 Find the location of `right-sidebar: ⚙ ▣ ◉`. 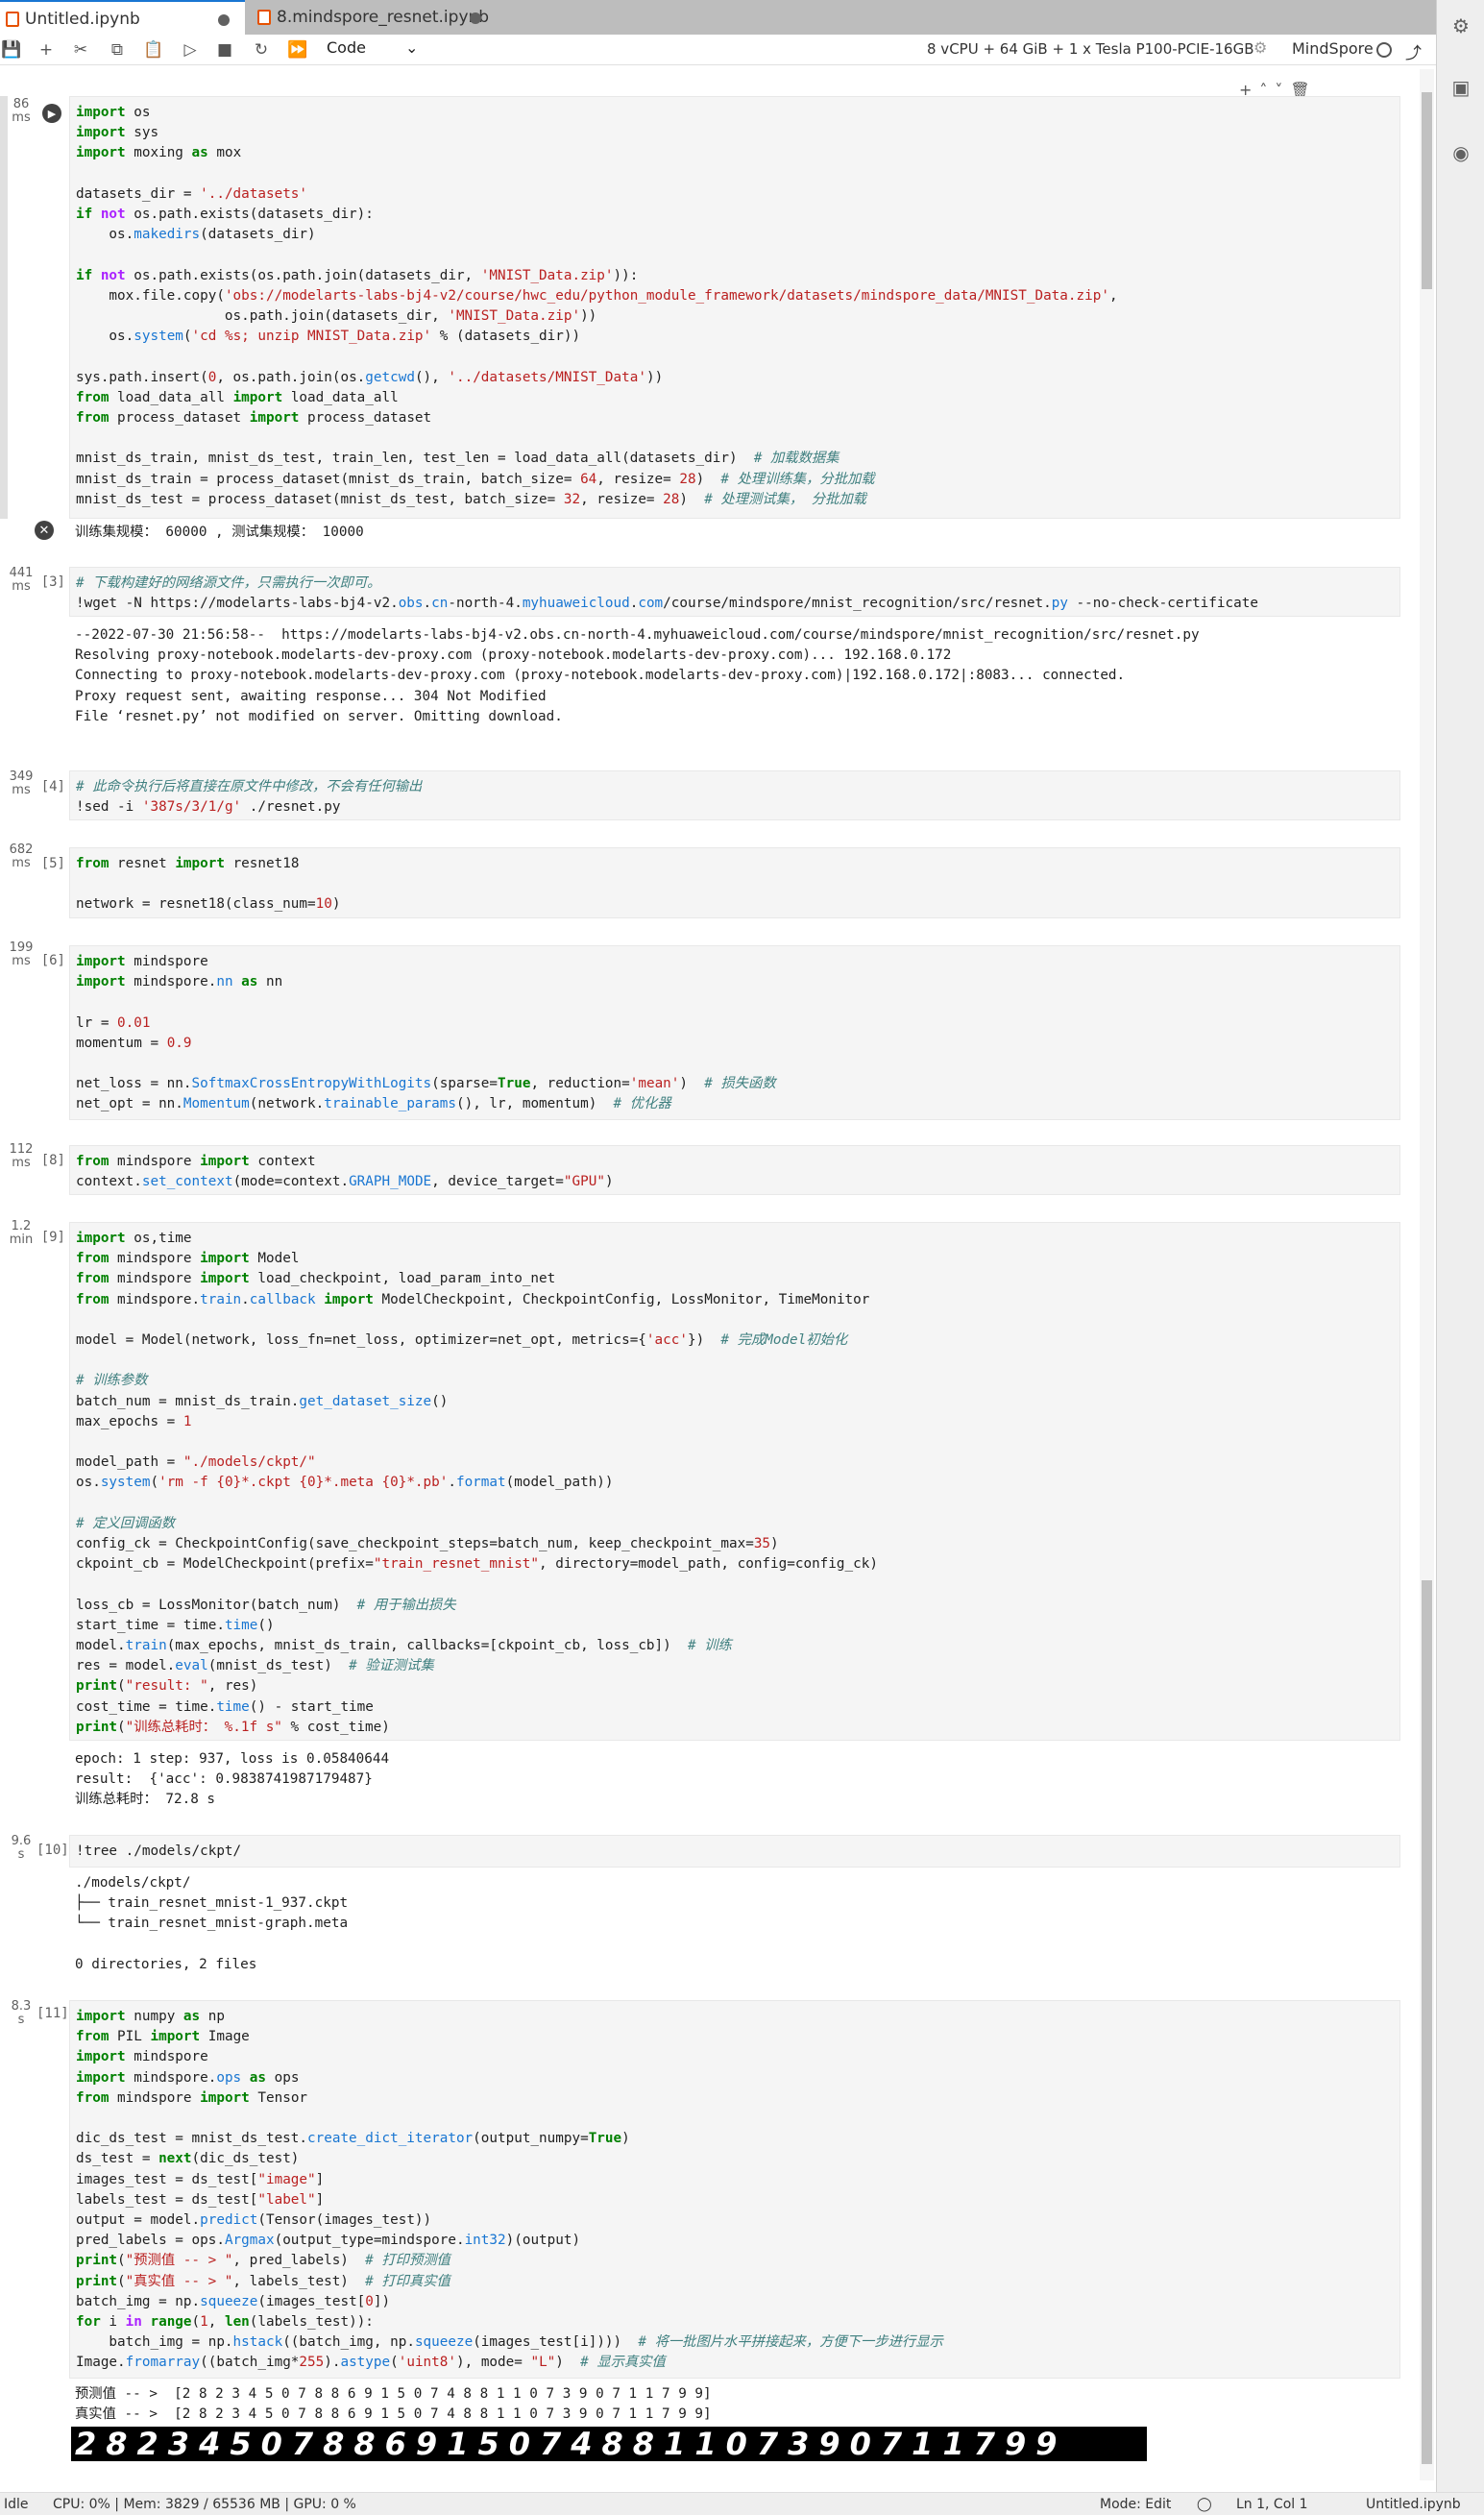

right-sidebar: ⚙ ▣ ◉ is located at coordinates (1460, 1257).